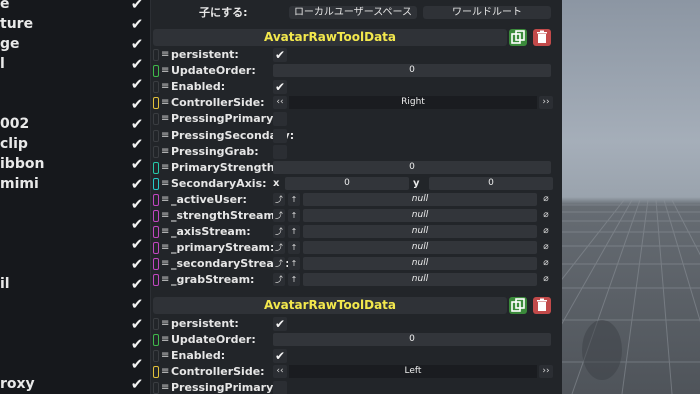 Image resolution: width=700 pixels, height=394 pixels. I want to click on axis-x-field: 0, so click(347, 183).